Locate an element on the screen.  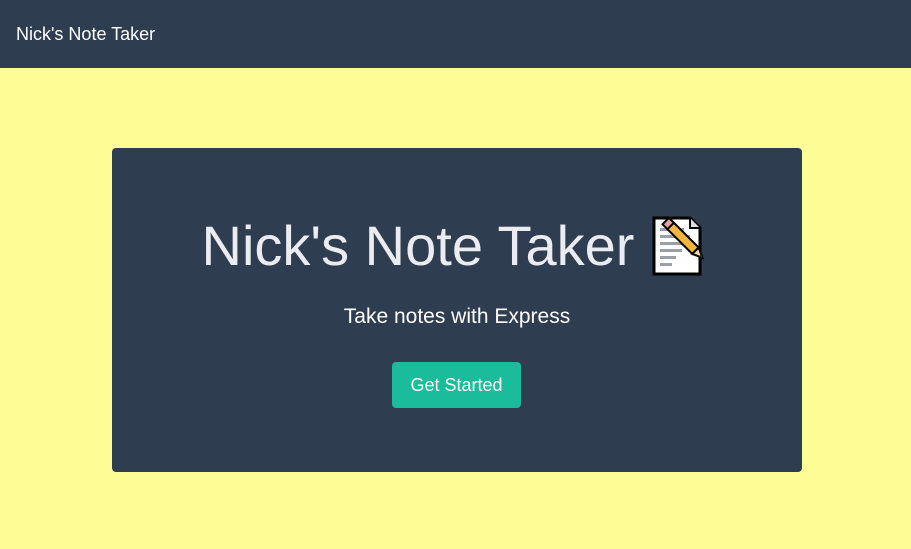
navbar-brand-link: Nick's Note Taker is located at coordinates (85, 34).